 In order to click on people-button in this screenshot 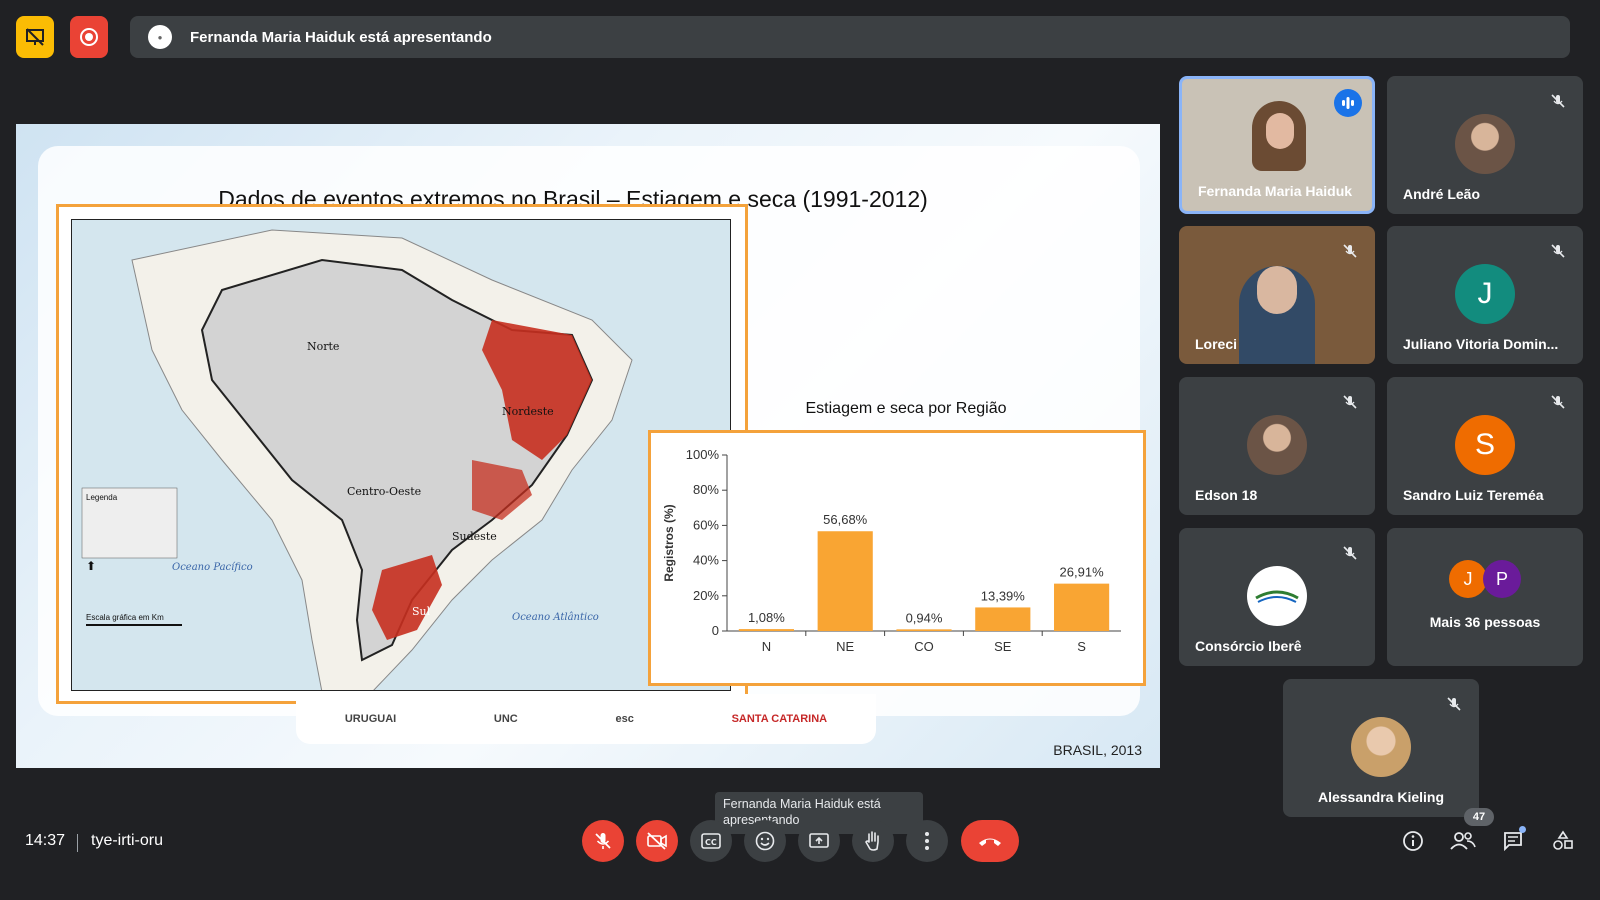, I will do `click(1463, 841)`.